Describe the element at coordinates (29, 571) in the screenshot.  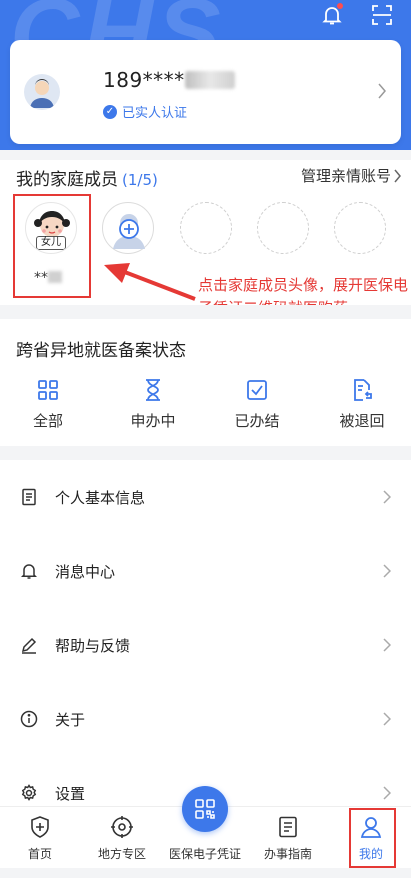
I see `bell-icon` at that location.